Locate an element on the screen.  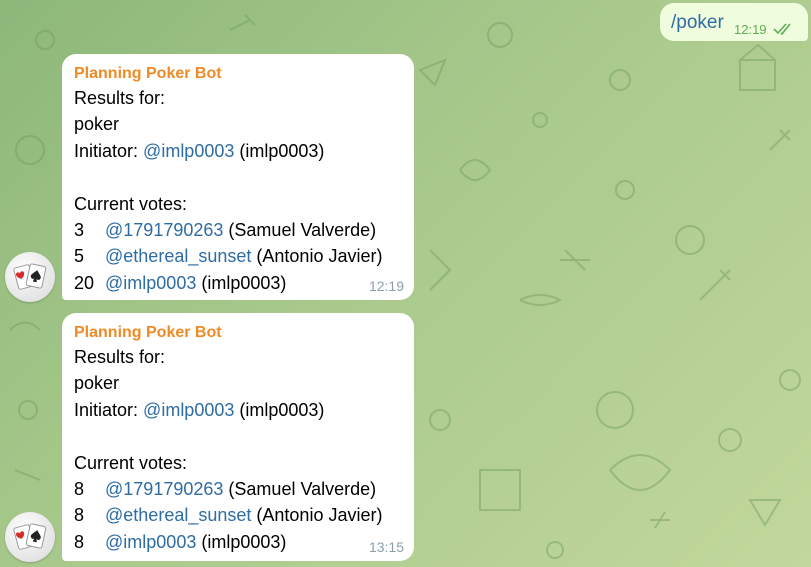
vote-row: 8 @1791790263 (Samuel Valverde) is located at coordinates (238, 489).